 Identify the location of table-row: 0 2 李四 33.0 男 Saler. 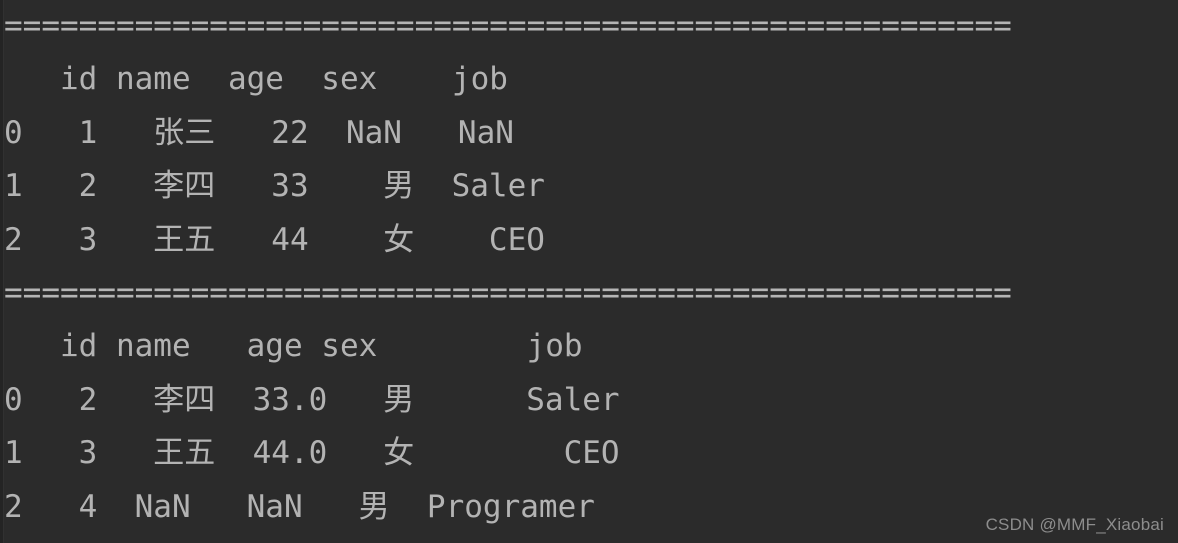
(312, 399).